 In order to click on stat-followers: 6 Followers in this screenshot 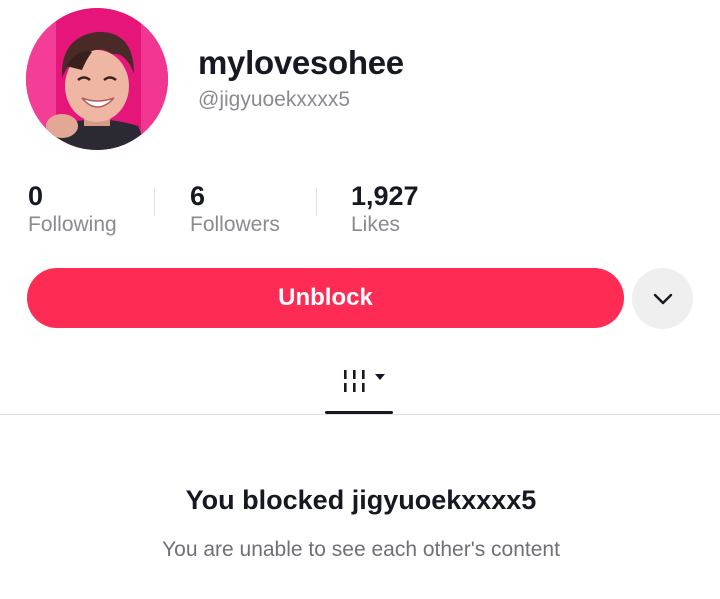, I will do `click(235, 209)`.